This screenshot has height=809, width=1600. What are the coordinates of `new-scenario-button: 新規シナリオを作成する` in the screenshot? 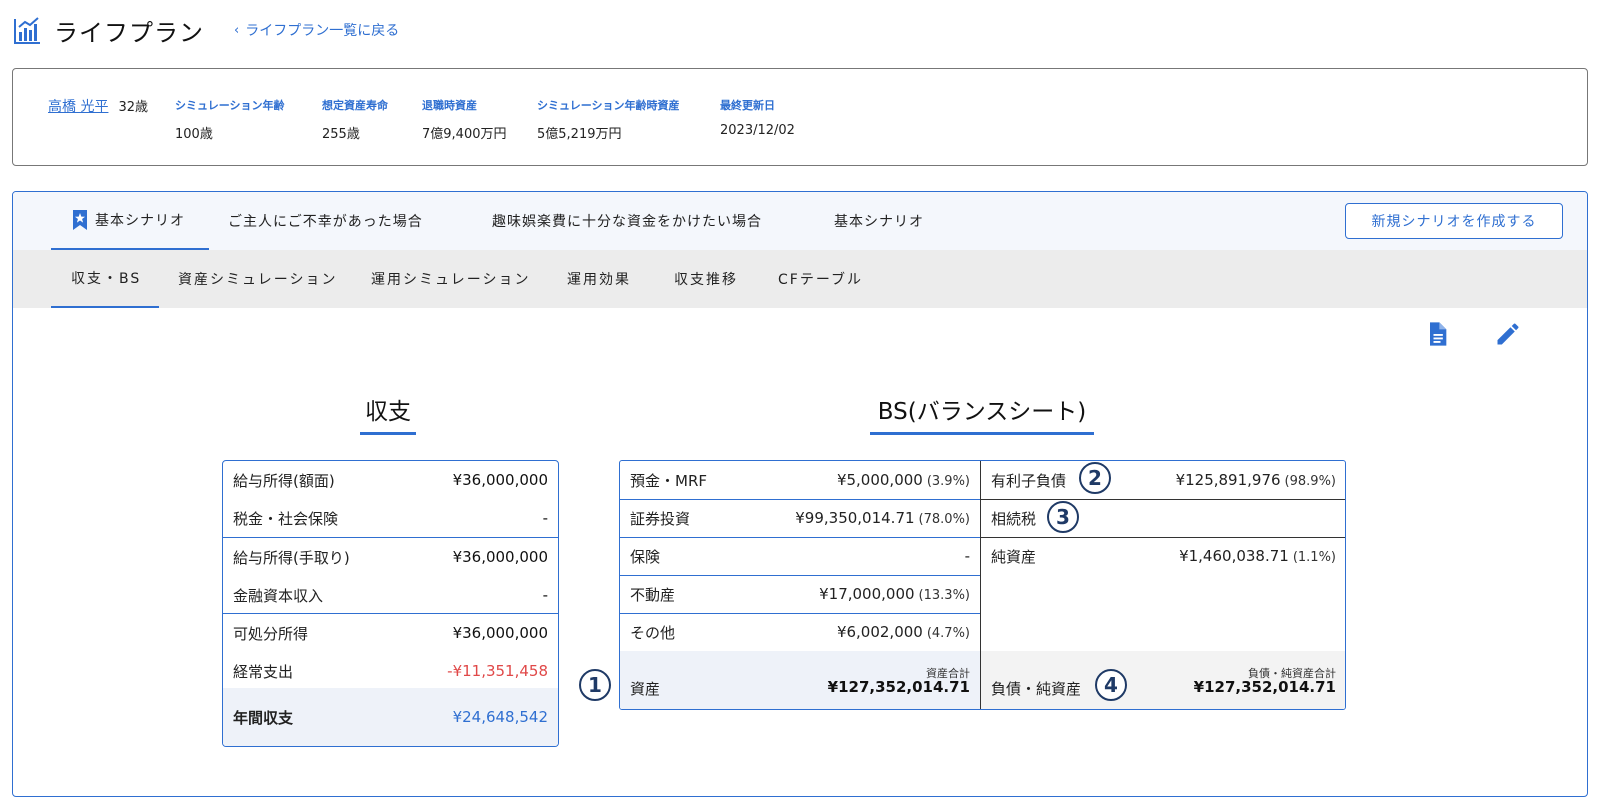 It's located at (1454, 221).